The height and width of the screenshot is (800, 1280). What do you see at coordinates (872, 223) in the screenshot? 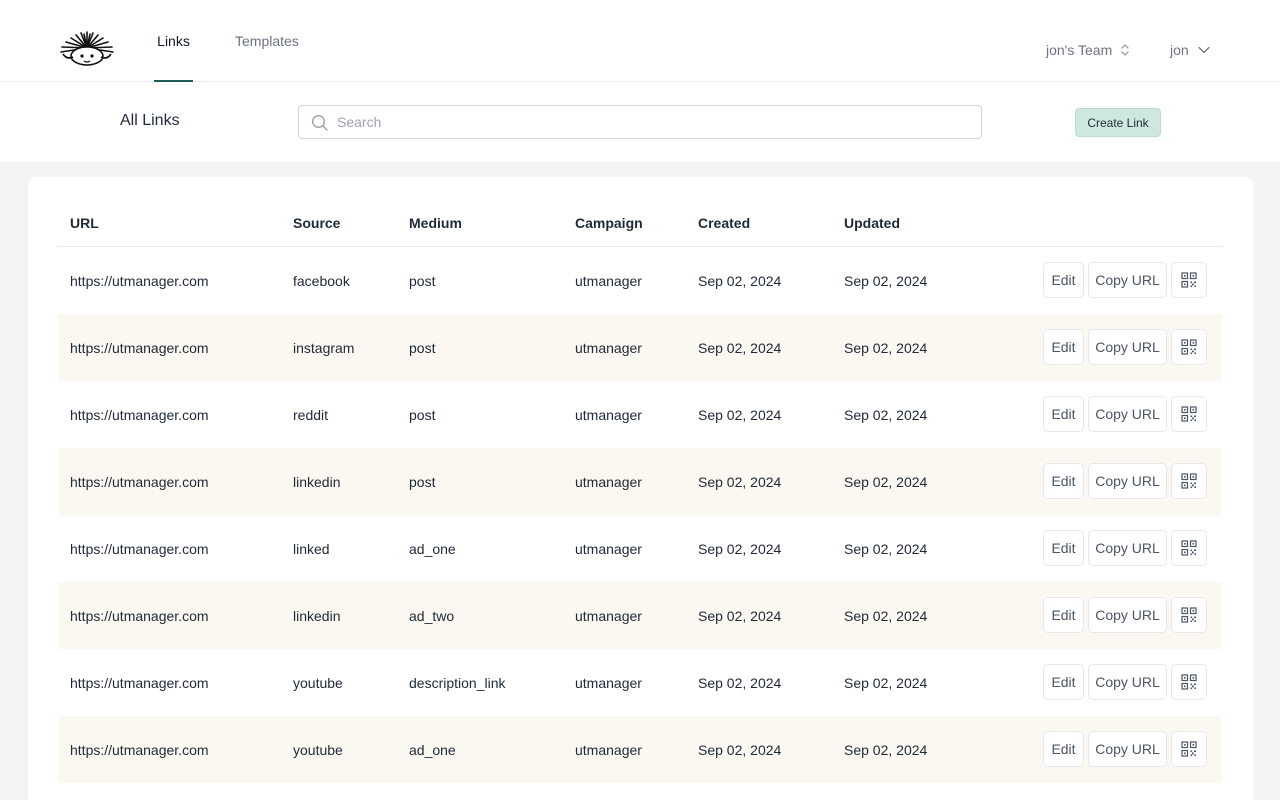
I see `header-updated: Updated` at bounding box center [872, 223].